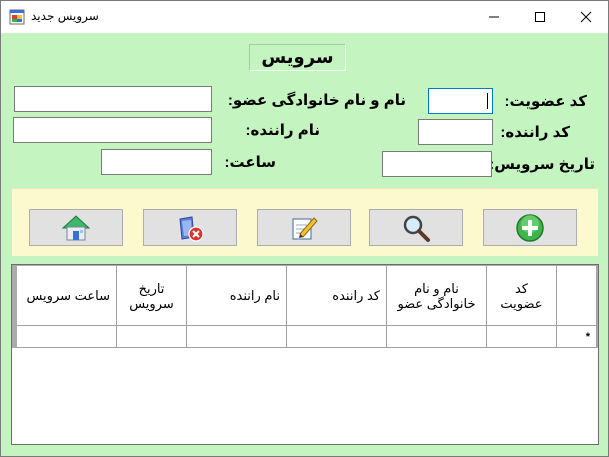 The height and width of the screenshot is (457, 609). I want to click on grid-new-row: *, so click(307, 337).